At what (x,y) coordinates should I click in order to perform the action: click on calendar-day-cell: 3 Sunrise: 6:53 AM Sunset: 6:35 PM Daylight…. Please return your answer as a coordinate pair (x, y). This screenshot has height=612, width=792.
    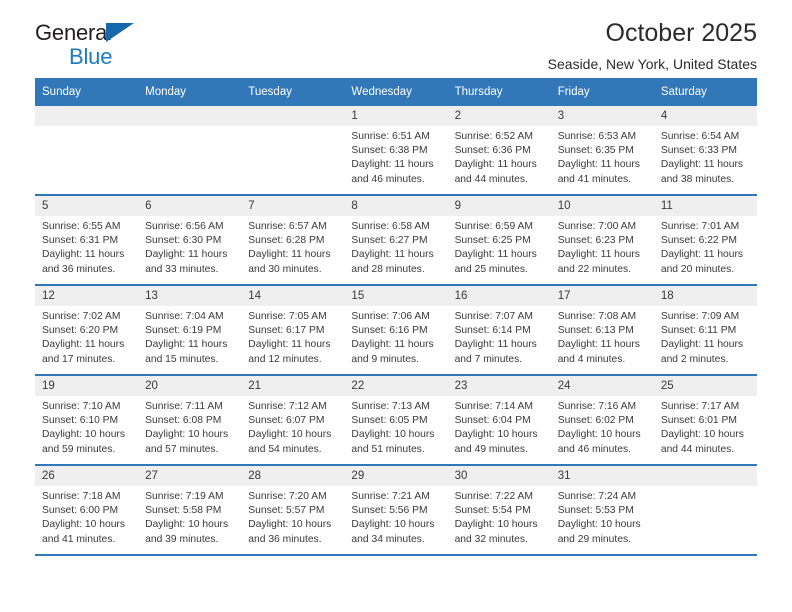
    Looking at the image, I should click on (602, 151).